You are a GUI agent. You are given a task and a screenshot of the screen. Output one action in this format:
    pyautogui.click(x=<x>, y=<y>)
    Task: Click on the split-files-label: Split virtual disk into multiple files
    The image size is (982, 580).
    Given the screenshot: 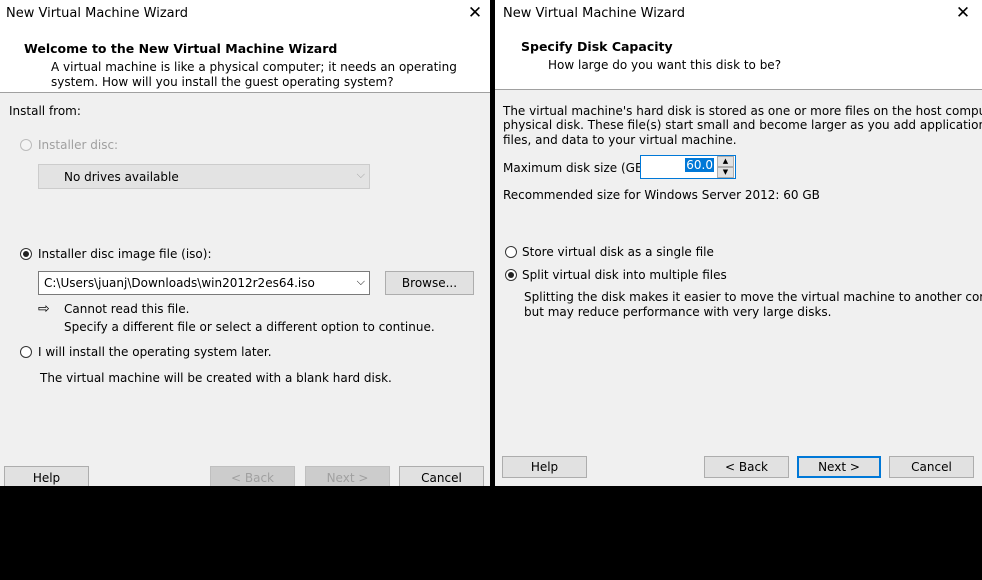 What is the action you would take?
    pyautogui.click(x=624, y=275)
    